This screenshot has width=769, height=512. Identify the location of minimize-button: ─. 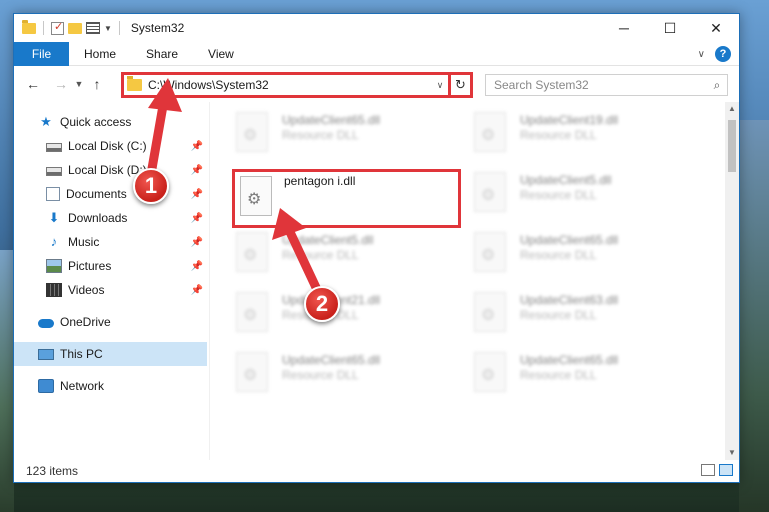
(624, 28).